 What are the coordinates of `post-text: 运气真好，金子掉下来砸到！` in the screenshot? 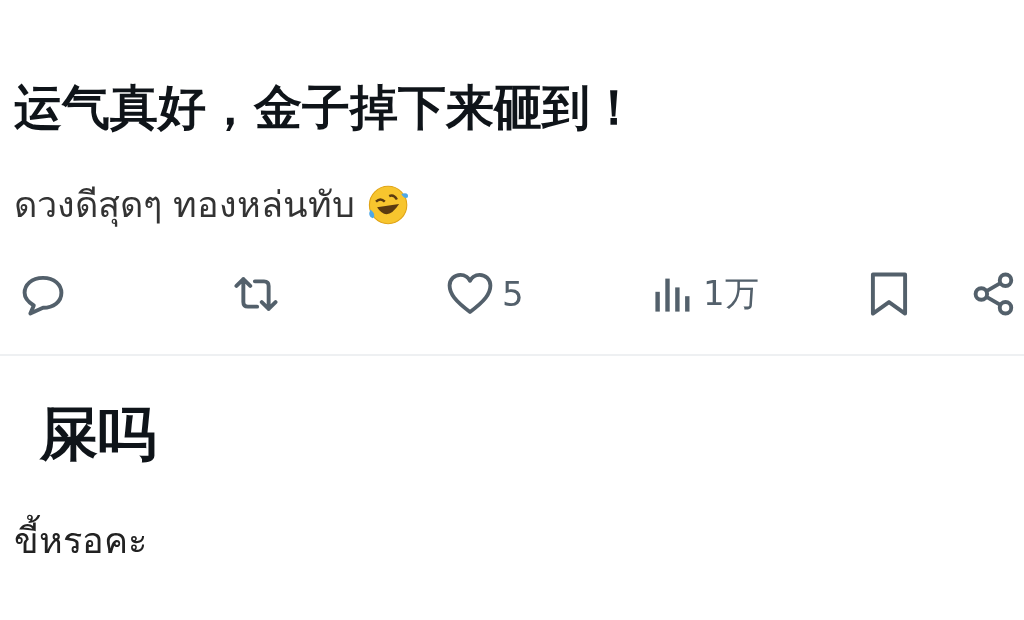 It's located at (326, 107).